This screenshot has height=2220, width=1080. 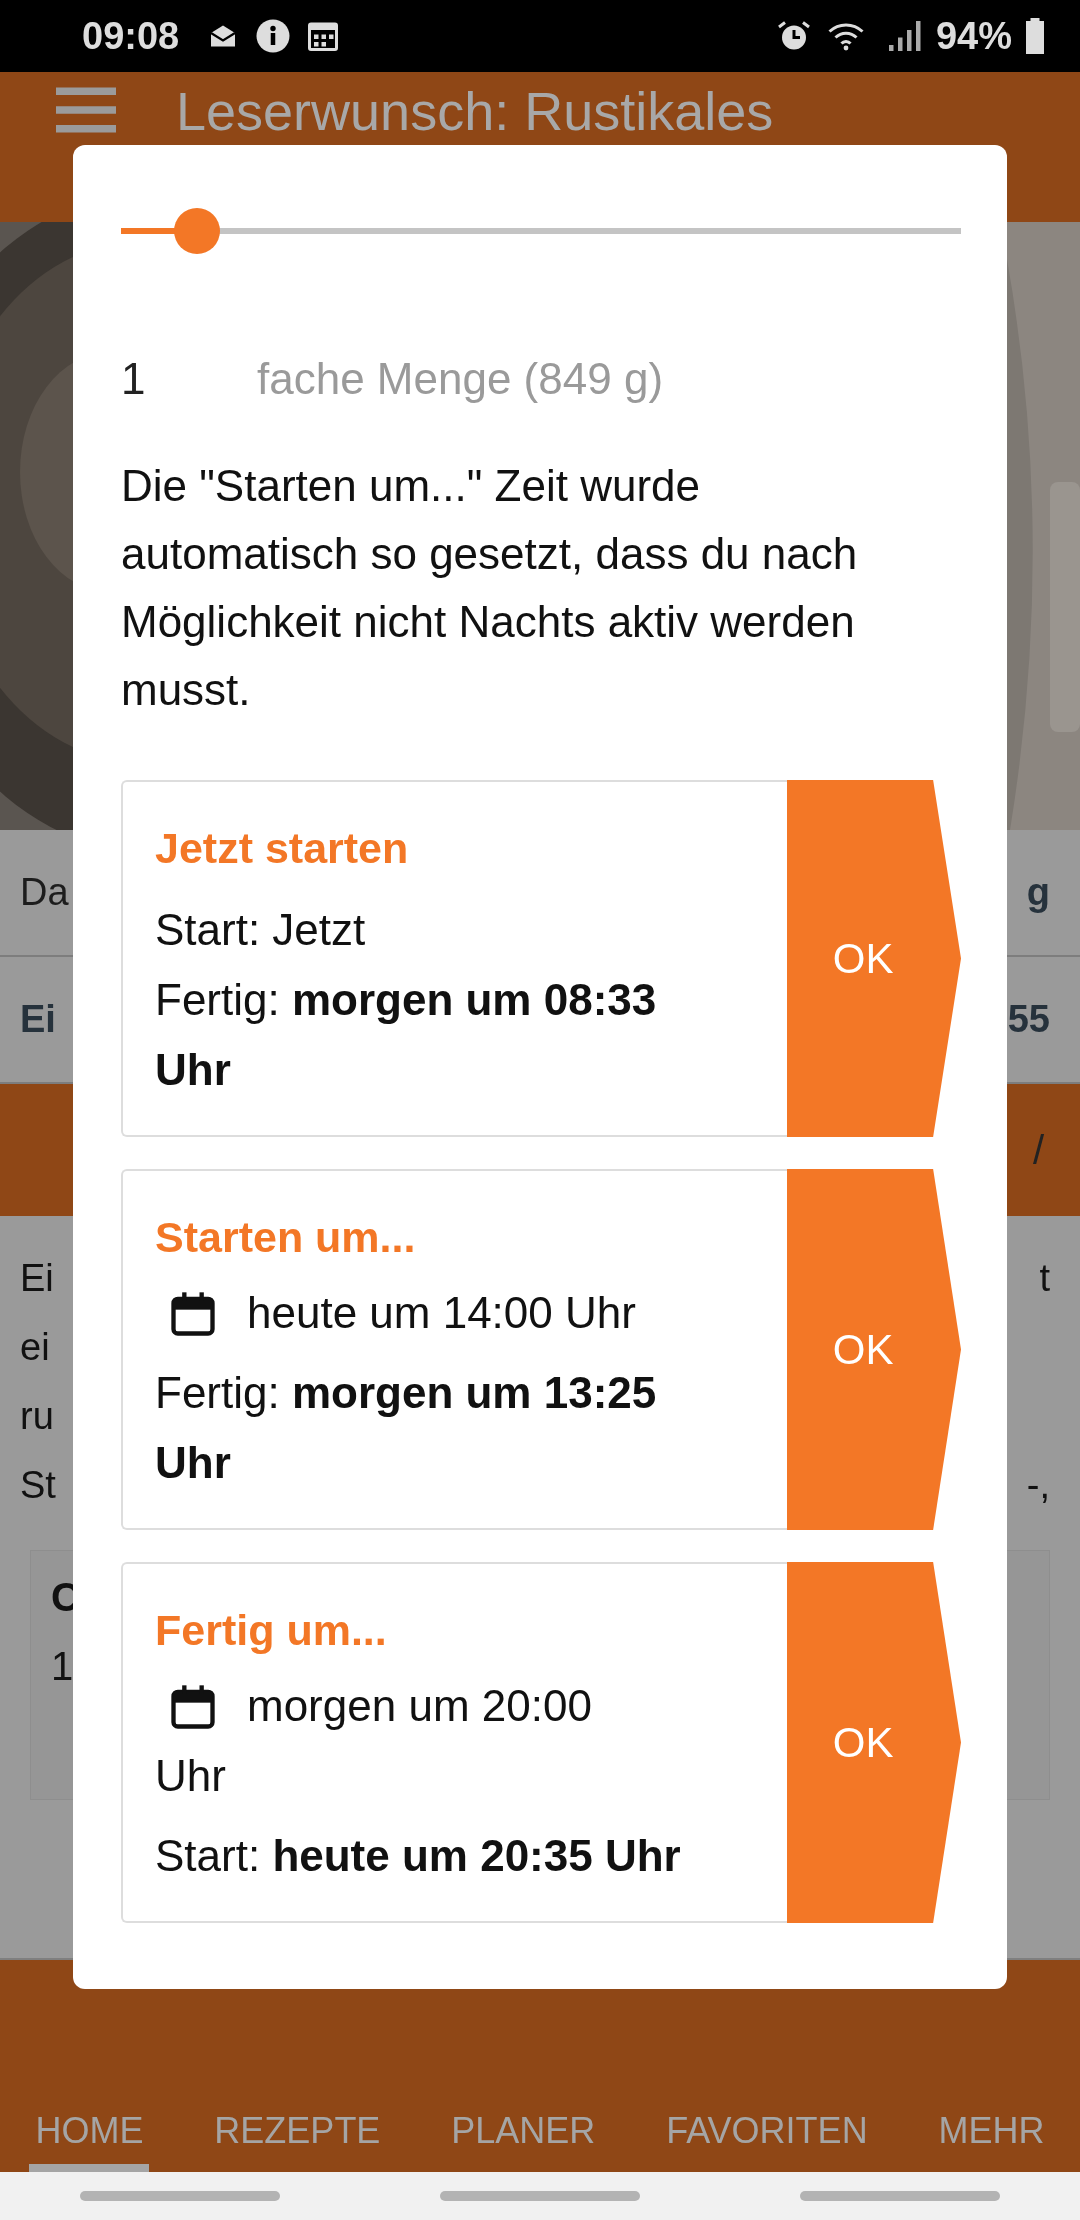 I want to click on option-detail: Fertig: morgen um 08:33 Uhr, so click(x=406, y=1035).